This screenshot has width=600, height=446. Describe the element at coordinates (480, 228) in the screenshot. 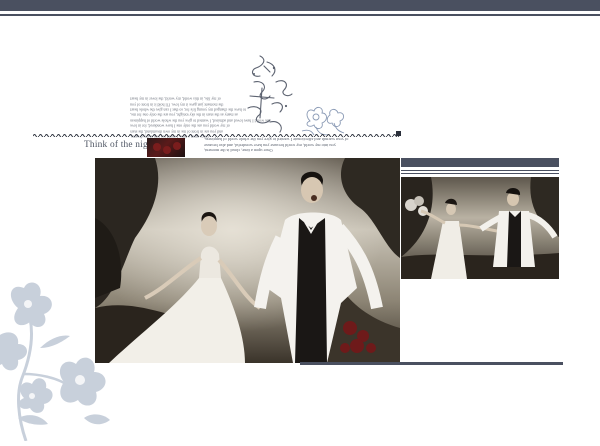

I see `secondary-wedding-photo` at that location.